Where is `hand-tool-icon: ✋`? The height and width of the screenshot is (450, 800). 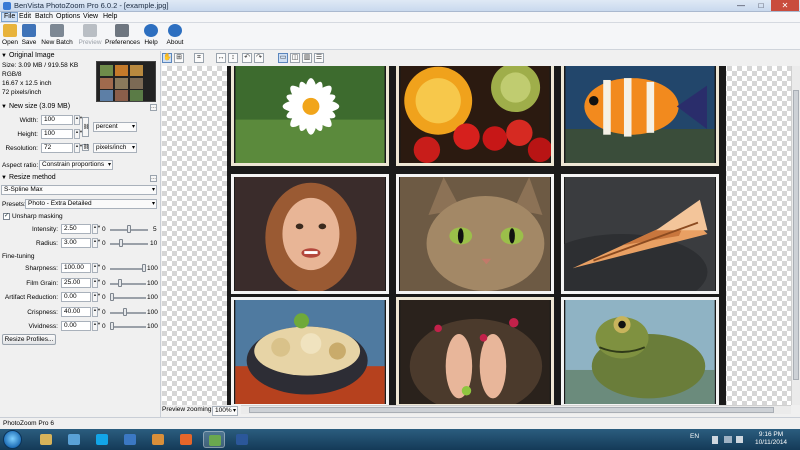
hand-tool-icon: ✋ is located at coordinates (167, 58).